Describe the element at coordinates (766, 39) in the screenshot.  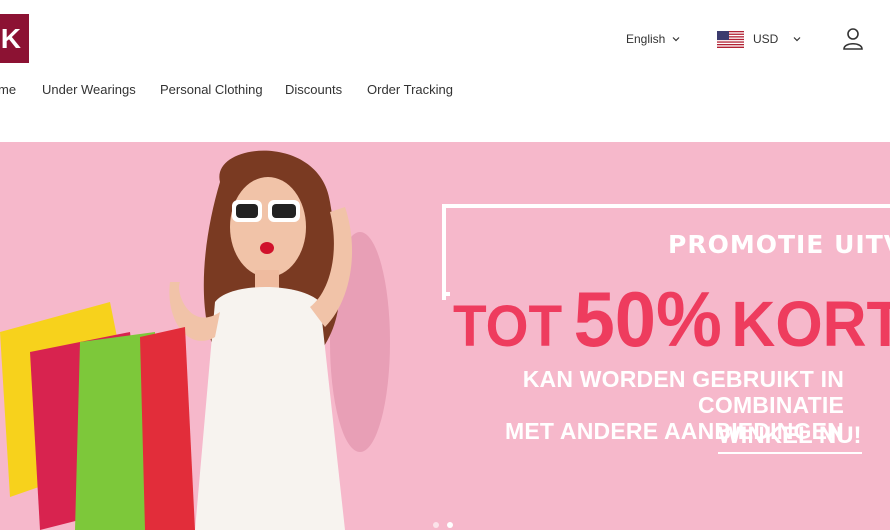
I see `currency-label: USD` at that location.